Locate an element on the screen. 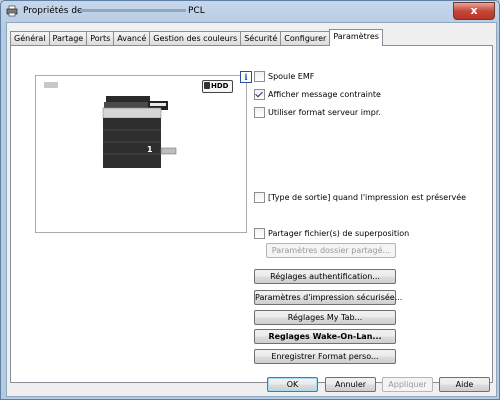  hdd-label: HDD is located at coordinates (220, 86).